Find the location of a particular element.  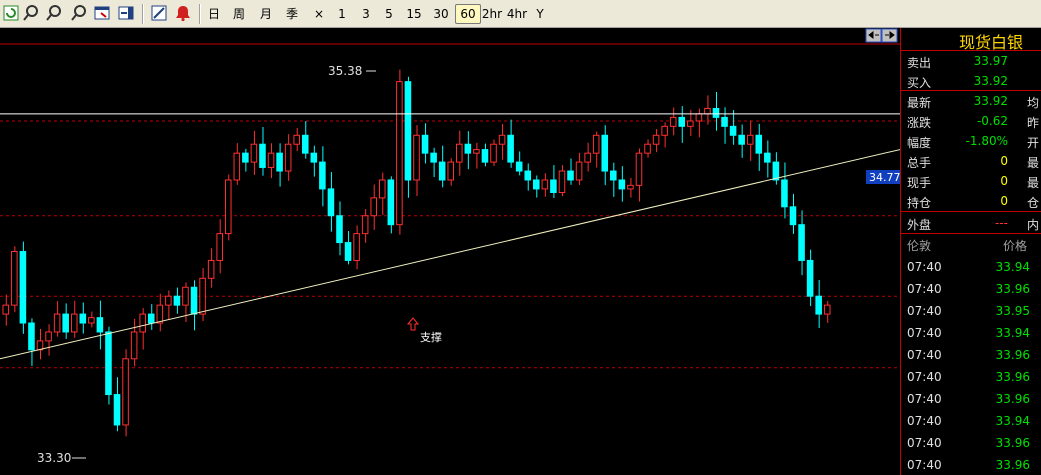

quote-row: 持仓 0 仓 is located at coordinates (971, 202).